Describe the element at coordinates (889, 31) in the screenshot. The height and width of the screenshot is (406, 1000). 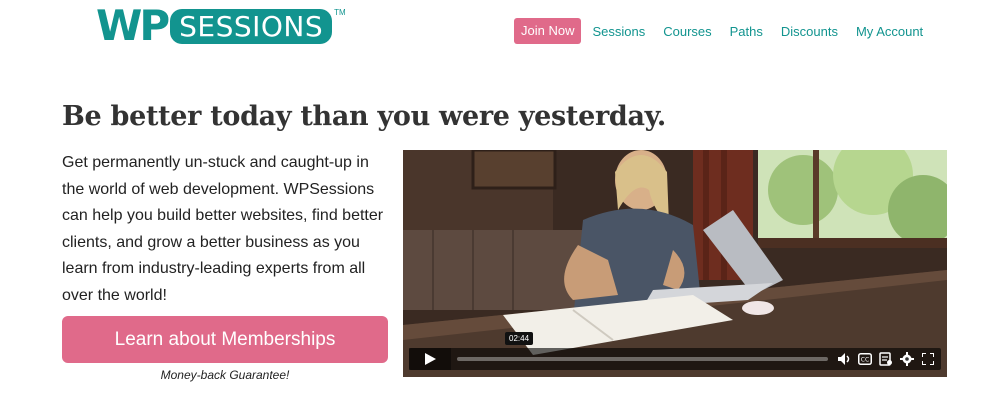
I see `nav-my-account: My Account` at that location.